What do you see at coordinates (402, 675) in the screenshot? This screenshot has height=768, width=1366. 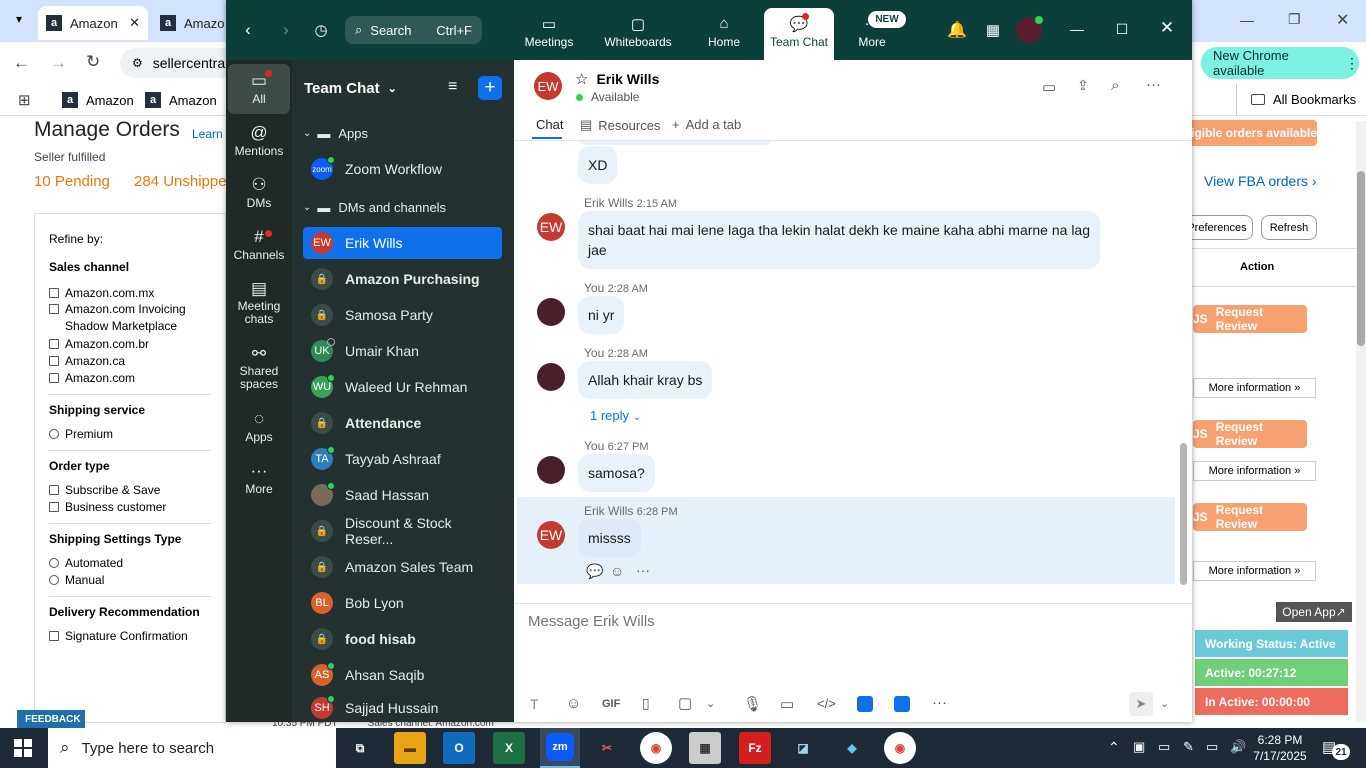 I see `list-item-ahsan-saqib: AS Ahsan Saqib` at bounding box center [402, 675].